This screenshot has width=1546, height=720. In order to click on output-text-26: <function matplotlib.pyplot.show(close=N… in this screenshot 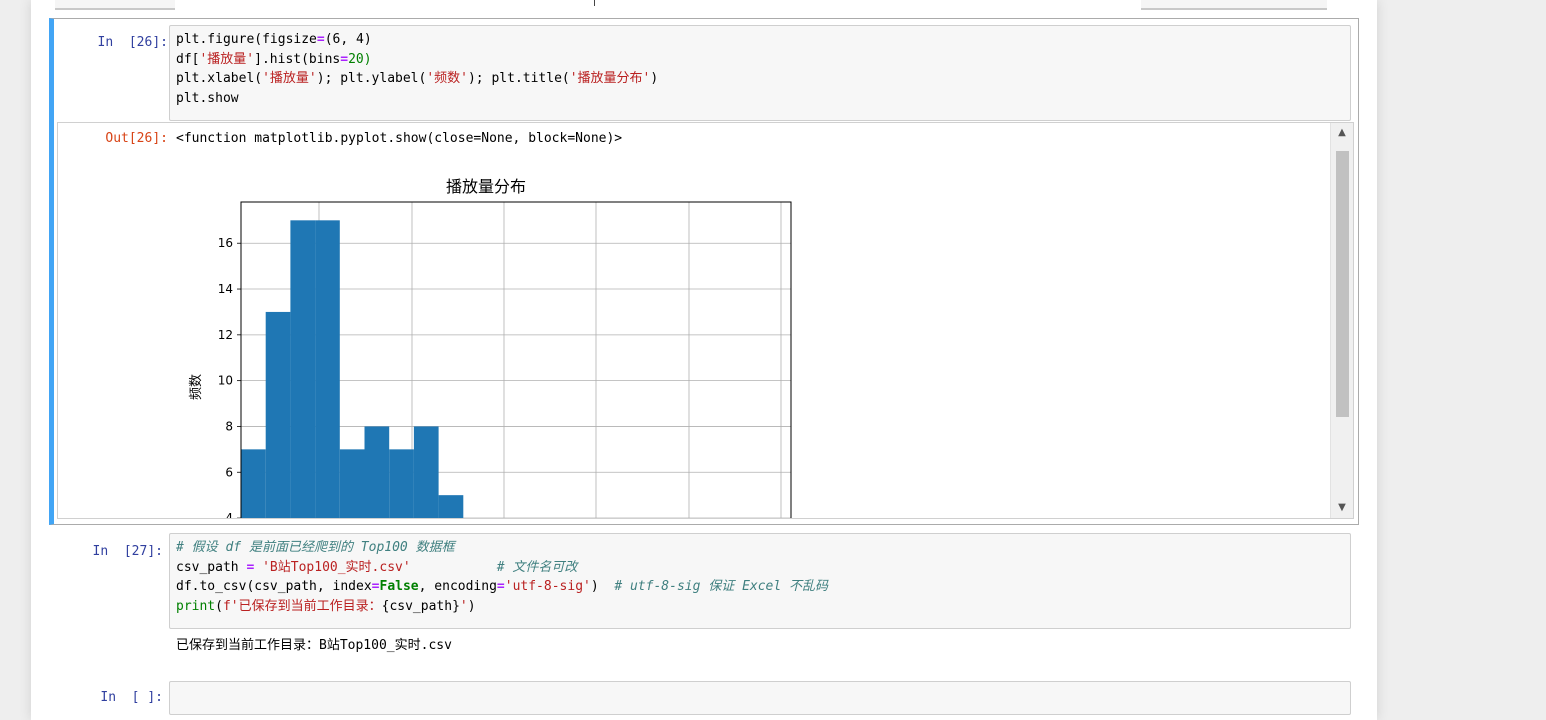, I will do `click(399, 138)`.